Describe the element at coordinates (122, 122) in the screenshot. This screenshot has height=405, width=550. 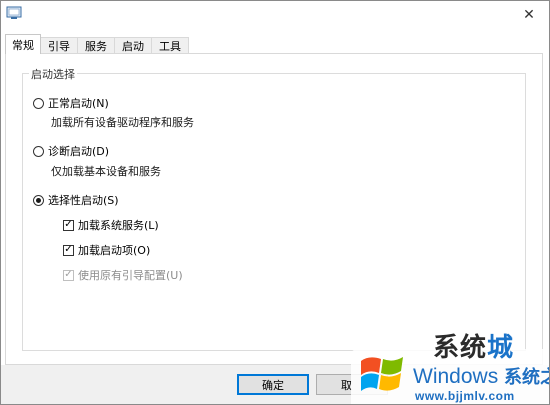
I see `normal-startup-description: 加载所有设备驱动程序和服务` at that location.